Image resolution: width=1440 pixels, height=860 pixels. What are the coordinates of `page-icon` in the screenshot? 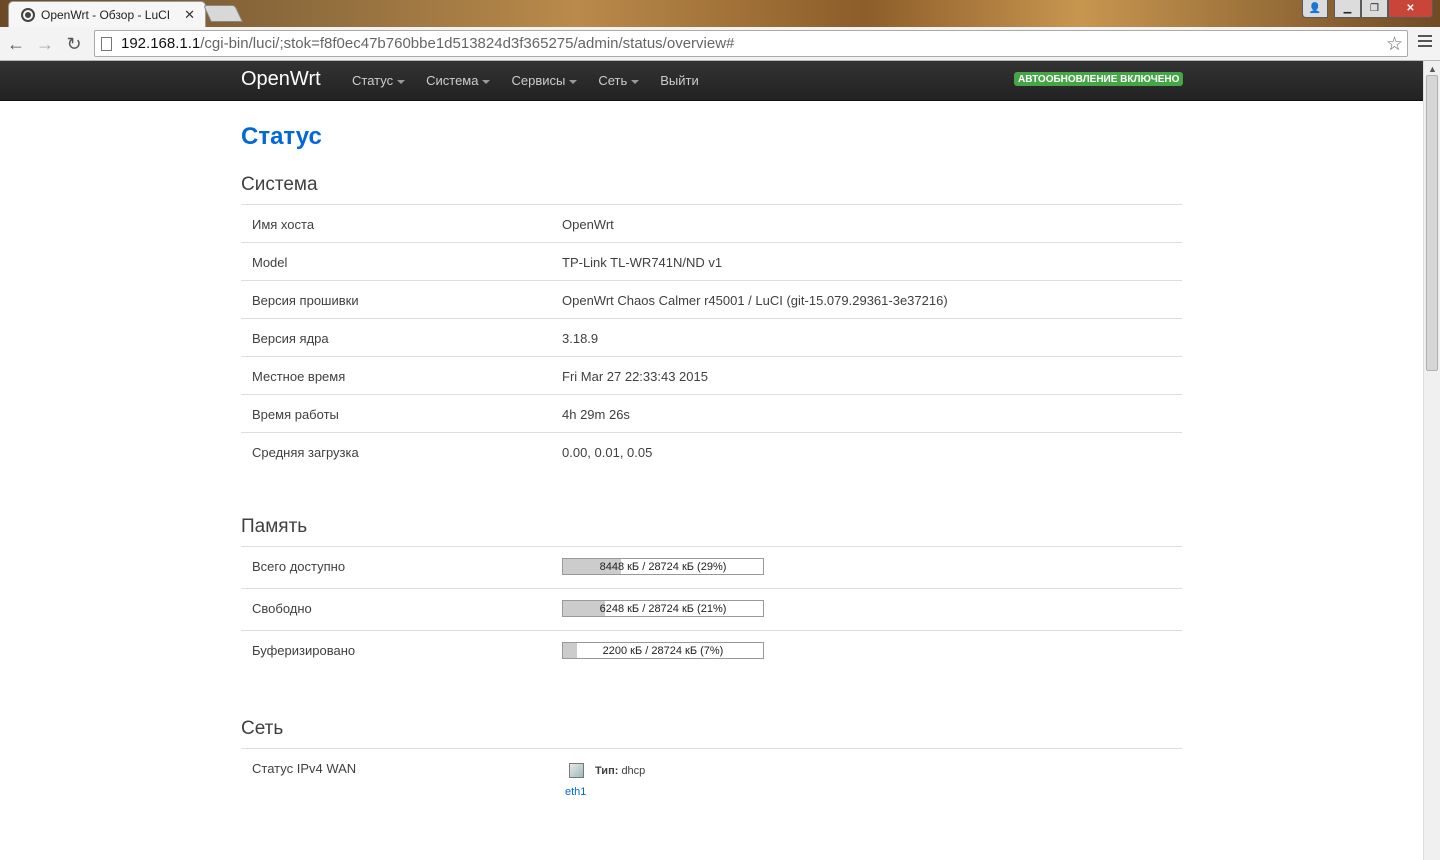 It's located at (106, 43).